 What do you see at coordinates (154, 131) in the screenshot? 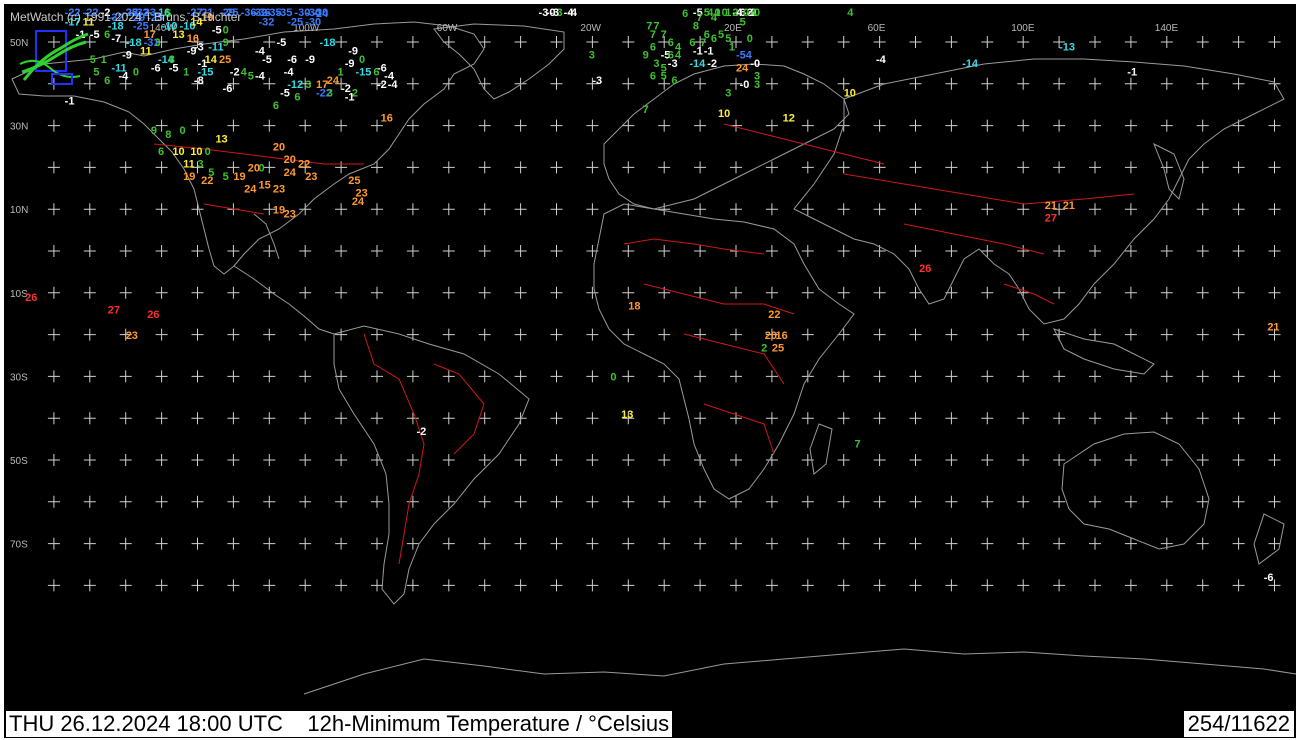
I see `temperature-reading: 9` at bounding box center [154, 131].